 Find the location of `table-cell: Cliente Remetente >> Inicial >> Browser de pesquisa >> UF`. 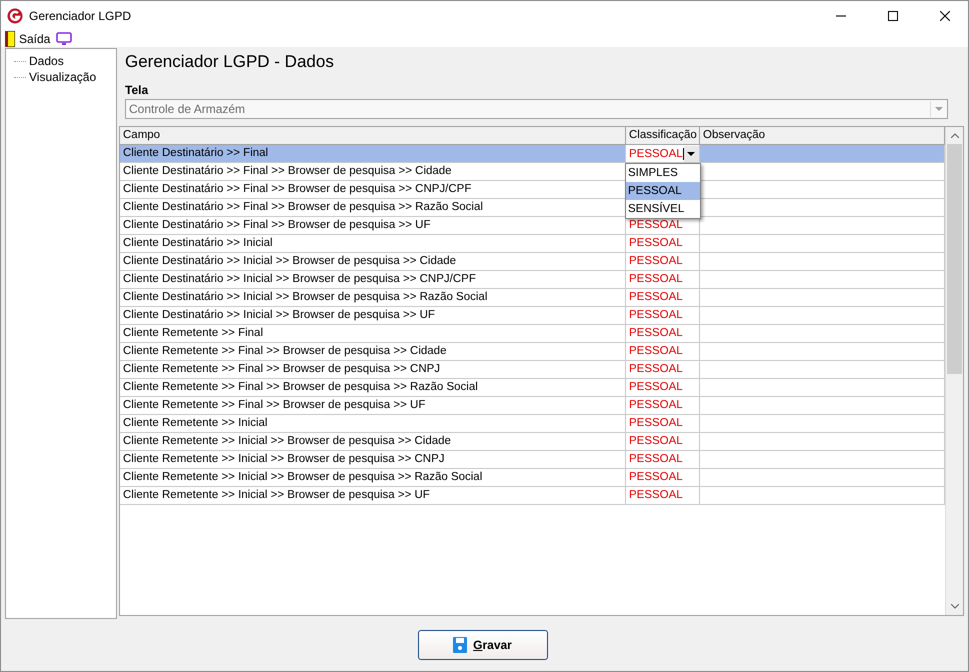

table-cell: Cliente Remetente >> Inicial >> Browser de pesquisa >> UF is located at coordinates (373, 496).